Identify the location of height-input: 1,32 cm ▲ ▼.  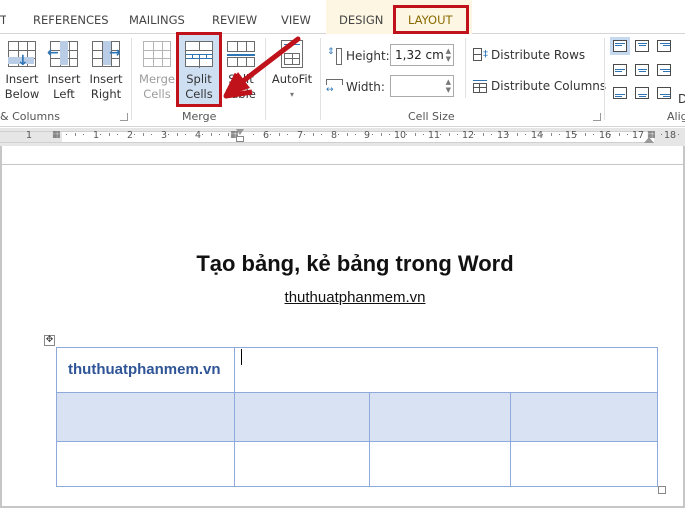
(422, 55).